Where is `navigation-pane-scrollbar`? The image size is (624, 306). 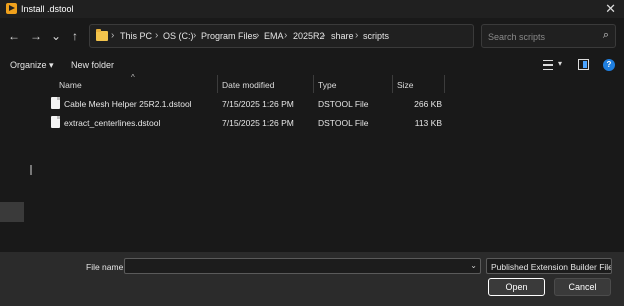
navigation-pane-scrollbar is located at coordinates (31, 170).